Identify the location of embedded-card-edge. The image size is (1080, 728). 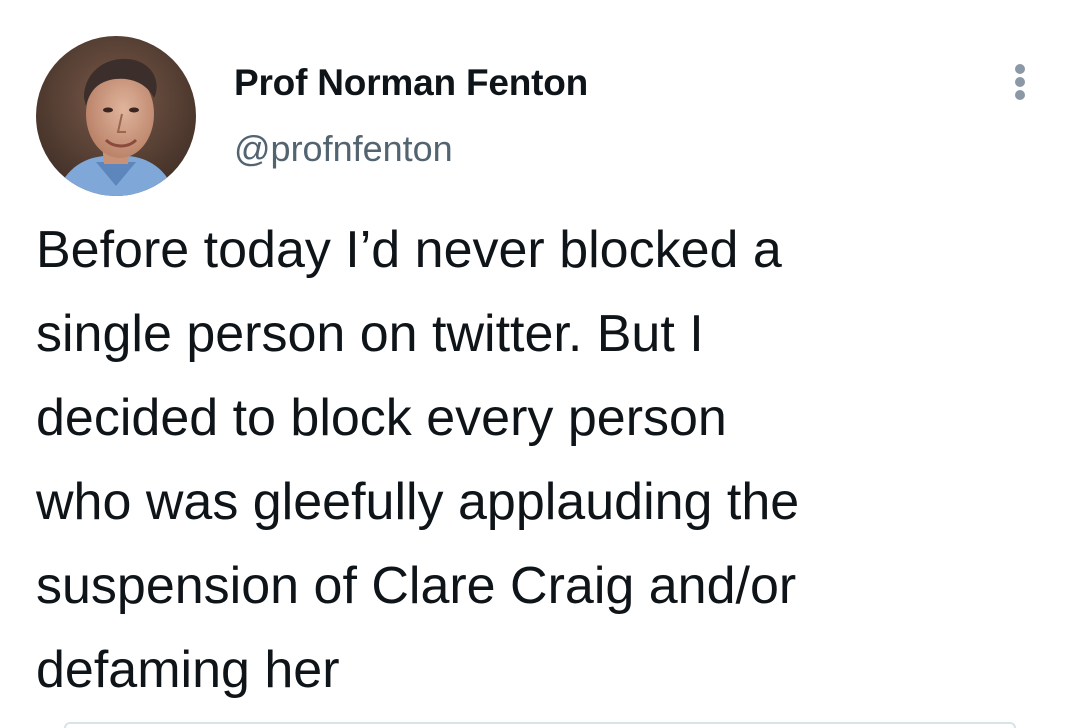
(540, 725).